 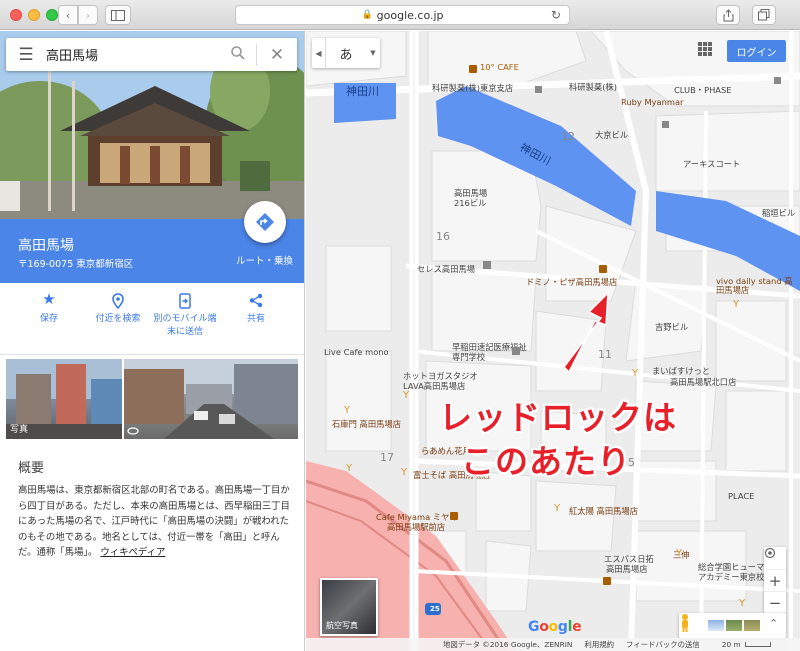 I want to click on share-label: 共有, so click(x=255, y=319).